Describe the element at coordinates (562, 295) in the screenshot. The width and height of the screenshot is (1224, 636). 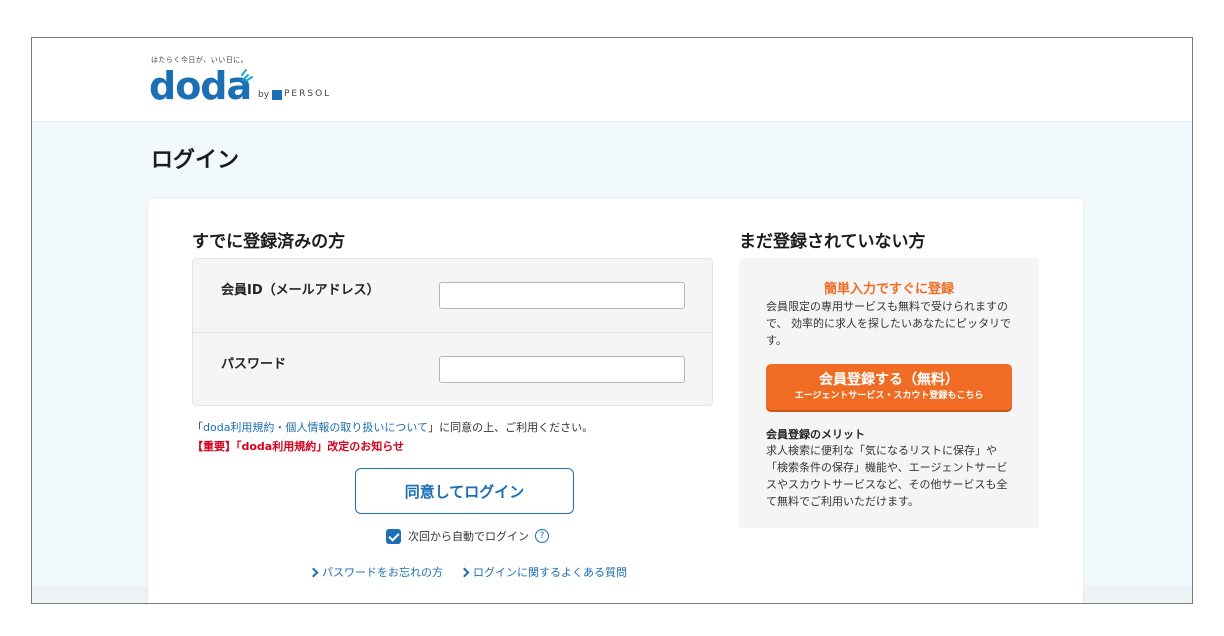
I see `member-id-input` at that location.